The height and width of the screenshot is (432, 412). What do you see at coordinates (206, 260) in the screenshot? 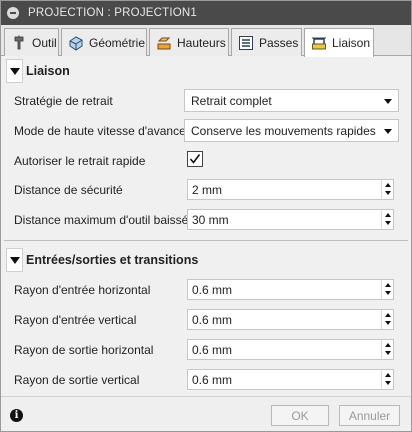
I see `section-header-entrees-sorties: Entrées/sorties et transitions` at bounding box center [206, 260].